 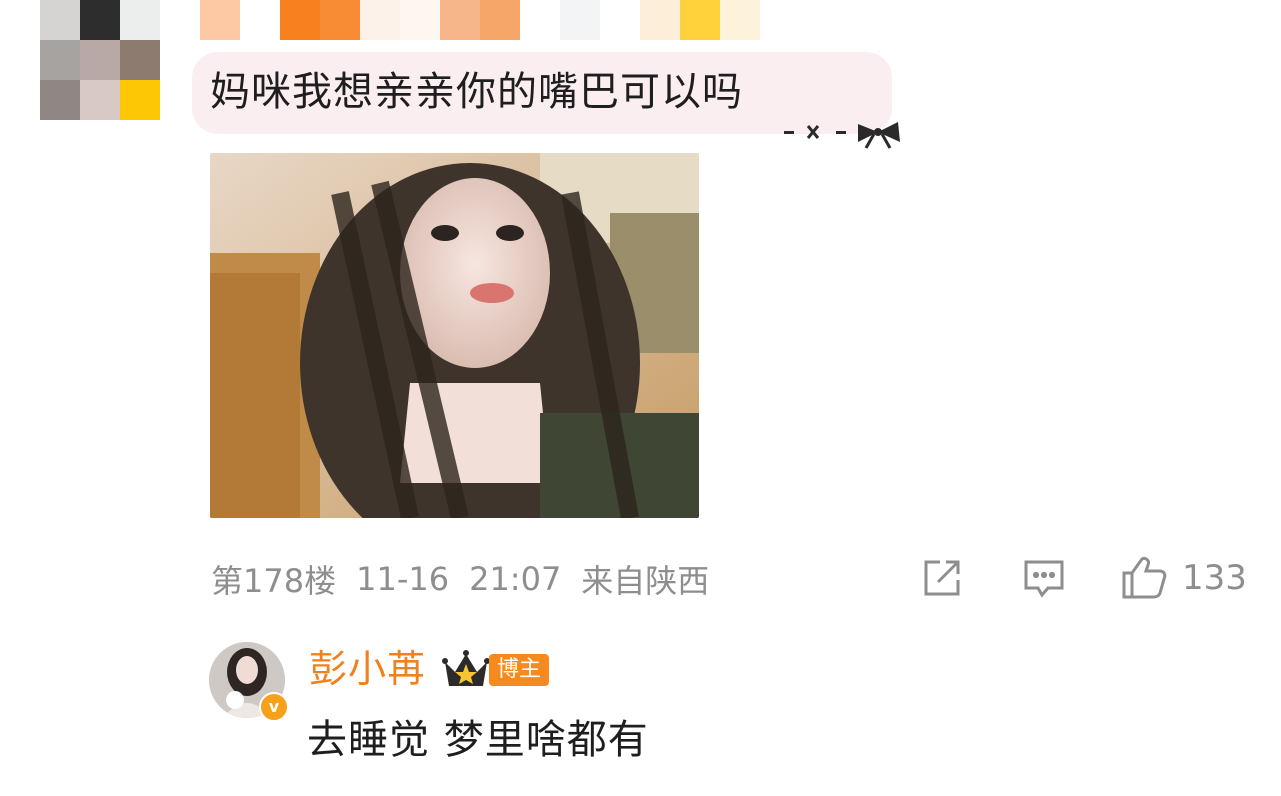 What do you see at coordinates (842, 135) in the screenshot?
I see `bow-icon` at bounding box center [842, 135].